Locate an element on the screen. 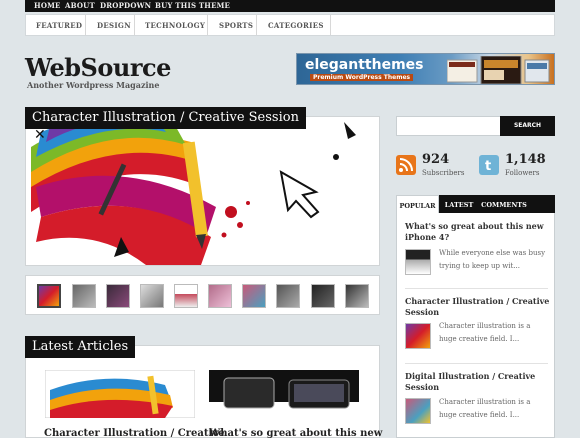 Image resolution: width=580 pixels, height=438 pixels. twitter-icon: t is located at coordinates (489, 165).